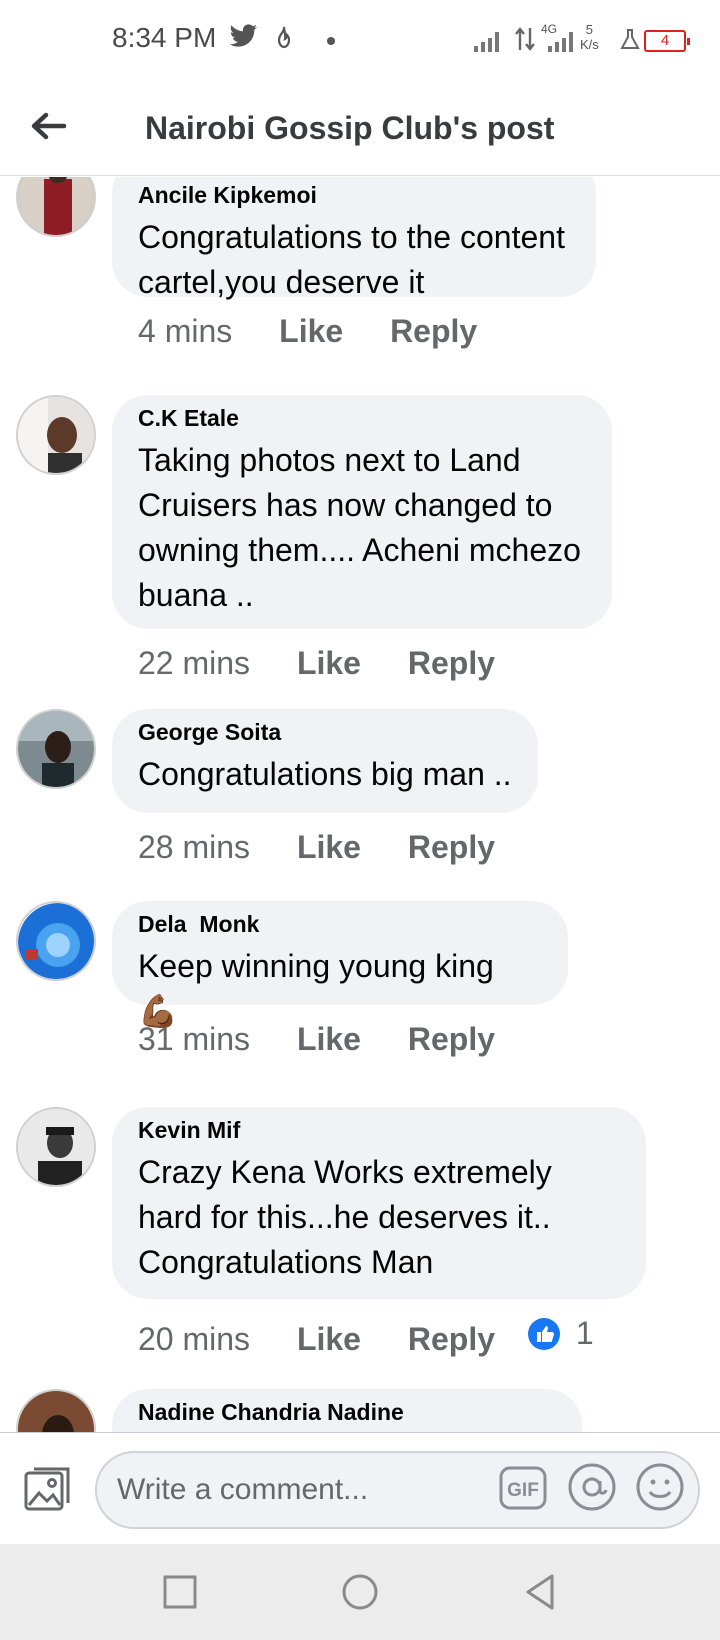 The image size is (720, 1640). I want to click on commenter-name: Ancile Kipkemoi, so click(354, 195).